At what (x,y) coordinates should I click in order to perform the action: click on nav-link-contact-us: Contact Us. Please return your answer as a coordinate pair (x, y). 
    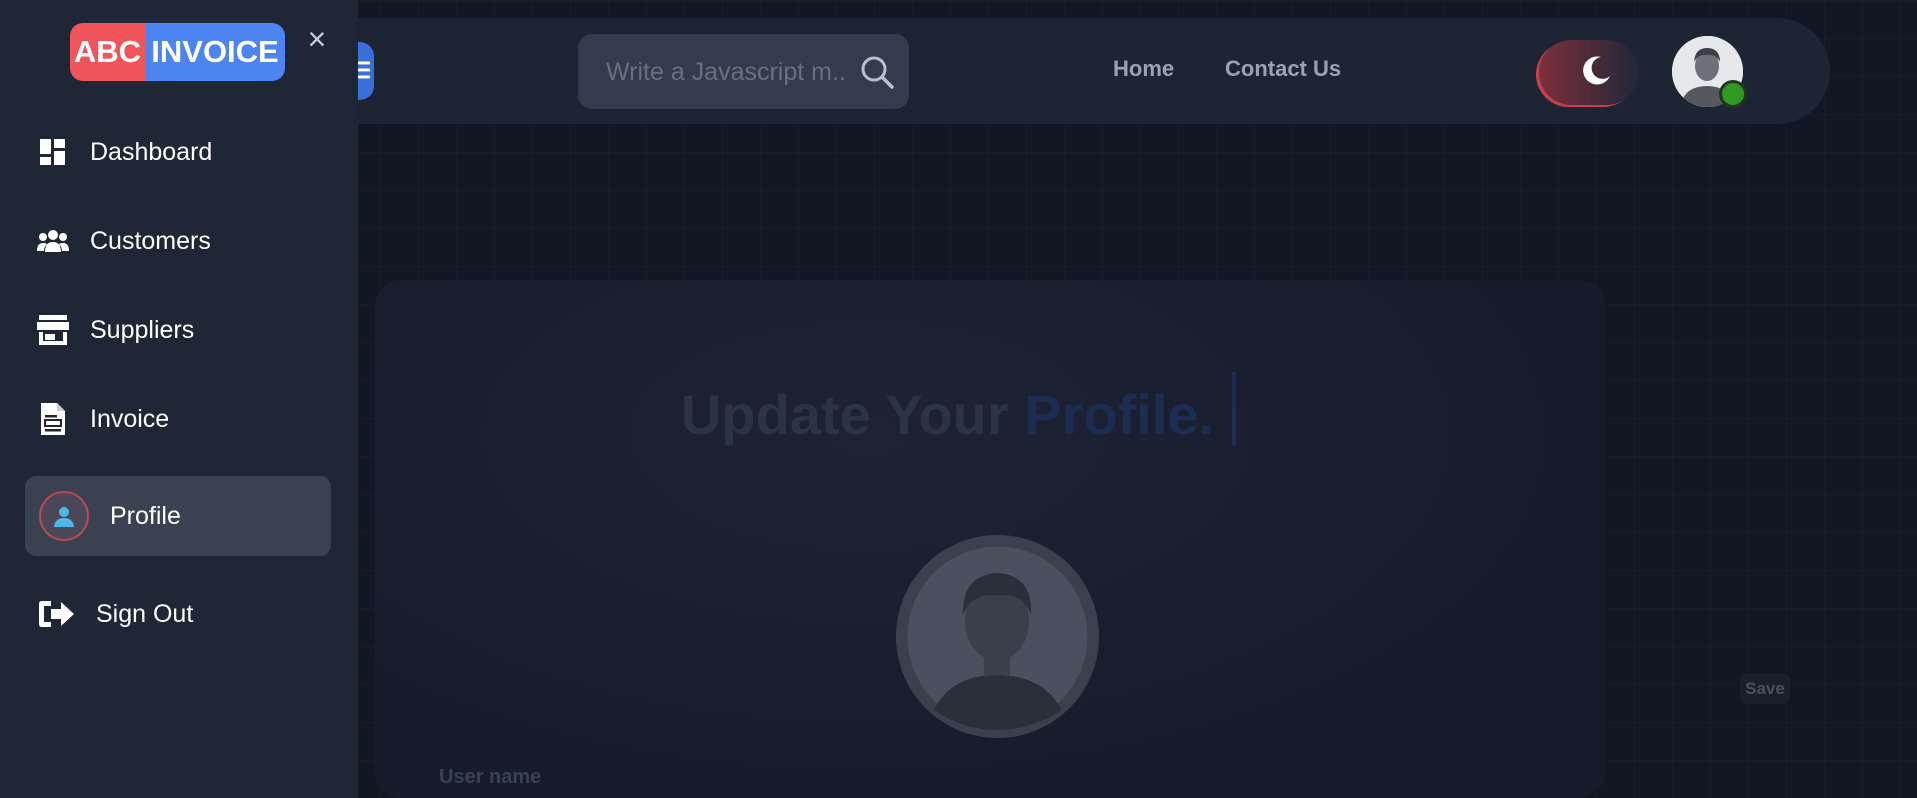
    Looking at the image, I should click on (1283, 69).